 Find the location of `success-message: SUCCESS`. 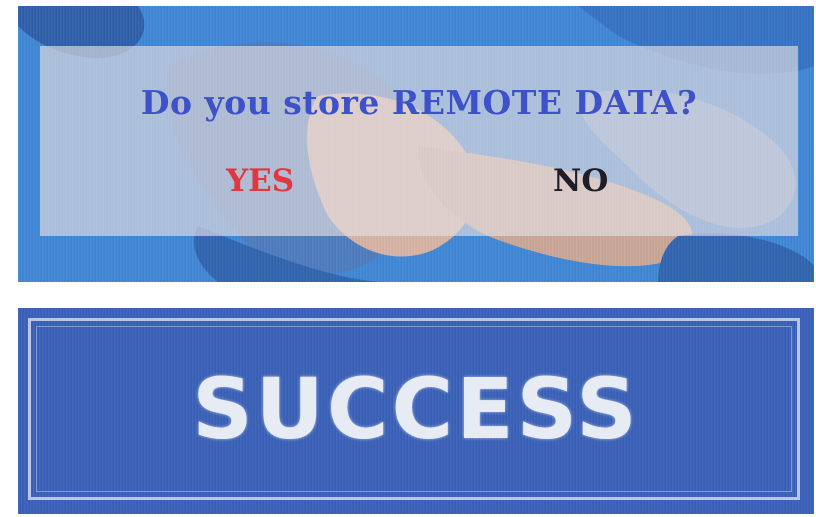

success-message: SUCCESS is located at coordinates (416, 409).